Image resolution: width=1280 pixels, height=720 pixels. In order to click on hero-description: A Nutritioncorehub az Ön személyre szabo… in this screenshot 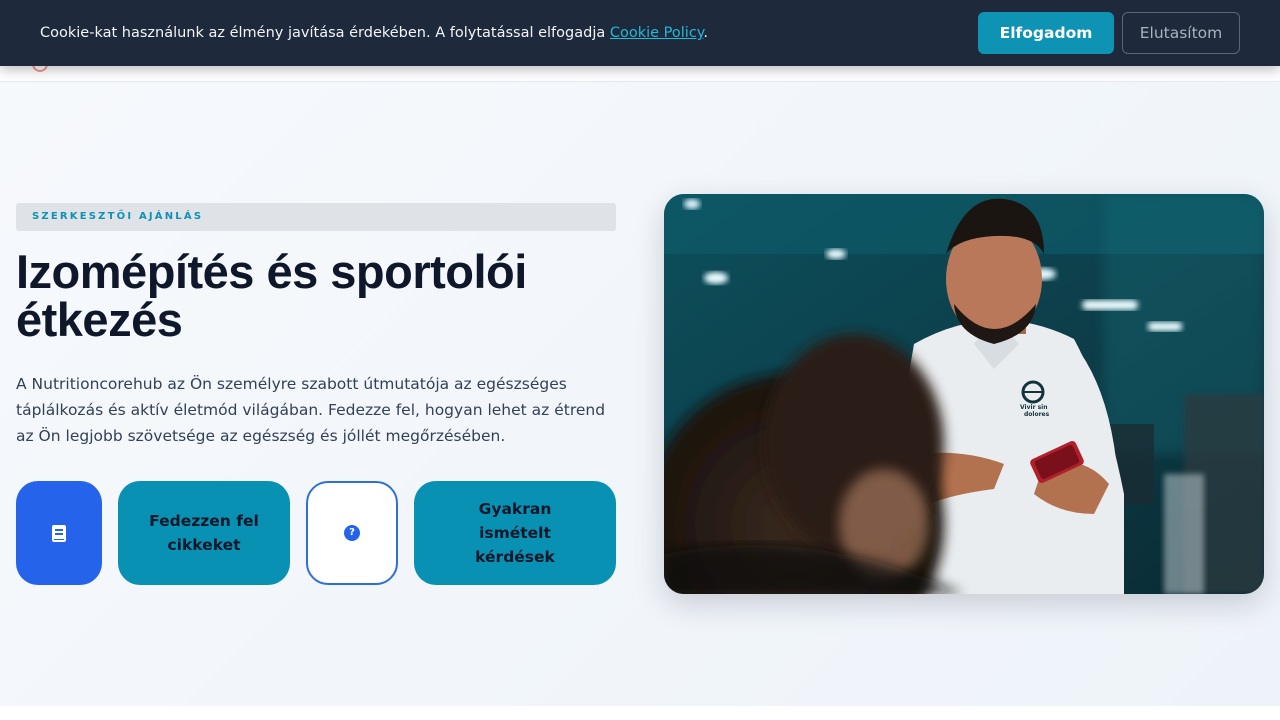, I will do `click(311, 410)`.